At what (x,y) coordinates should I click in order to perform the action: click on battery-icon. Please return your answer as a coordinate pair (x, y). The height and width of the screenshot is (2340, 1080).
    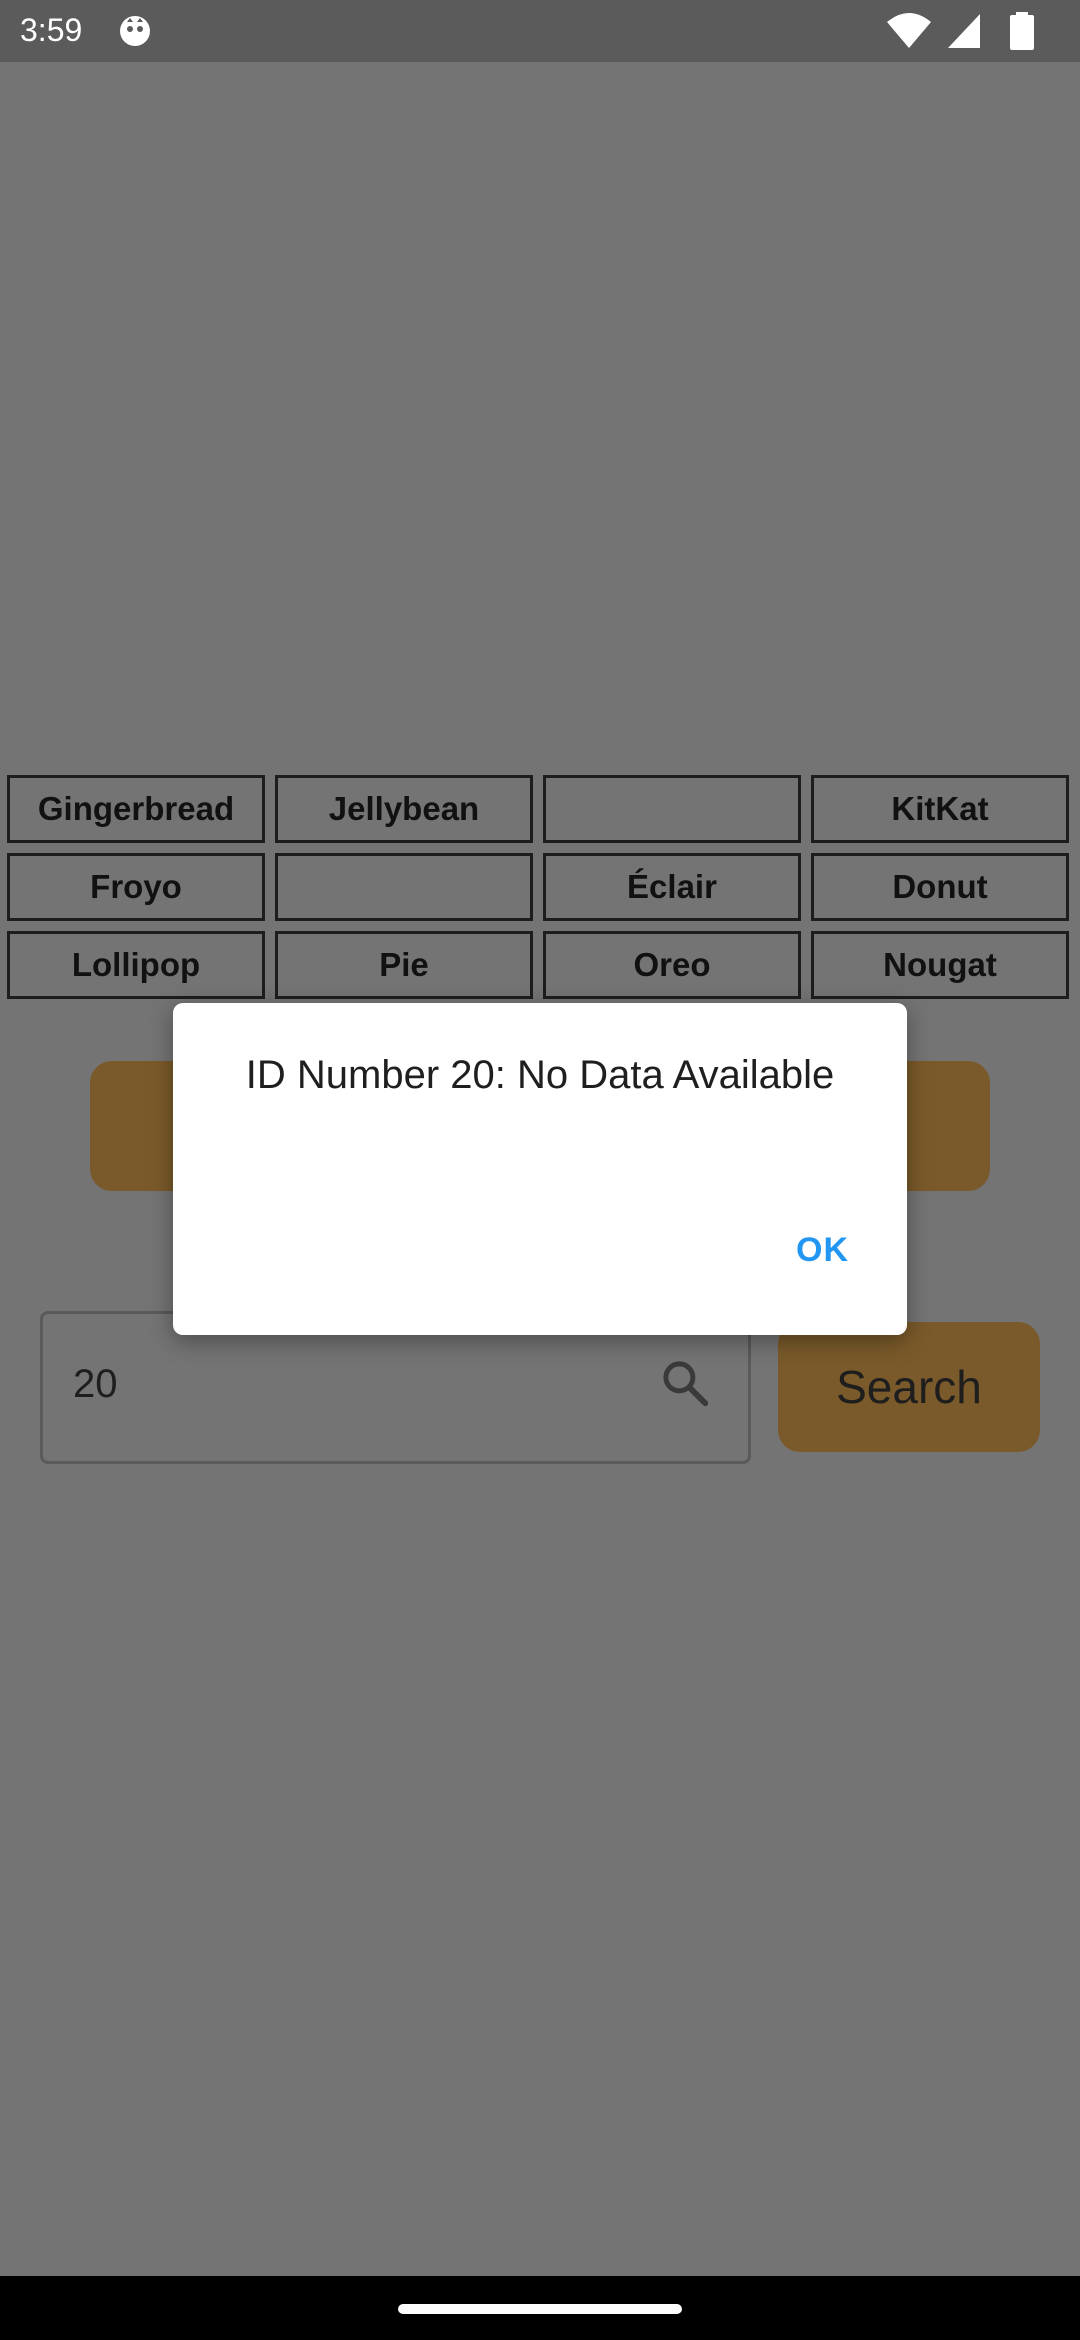
    Looking at the image, I should click on (1022, 31).